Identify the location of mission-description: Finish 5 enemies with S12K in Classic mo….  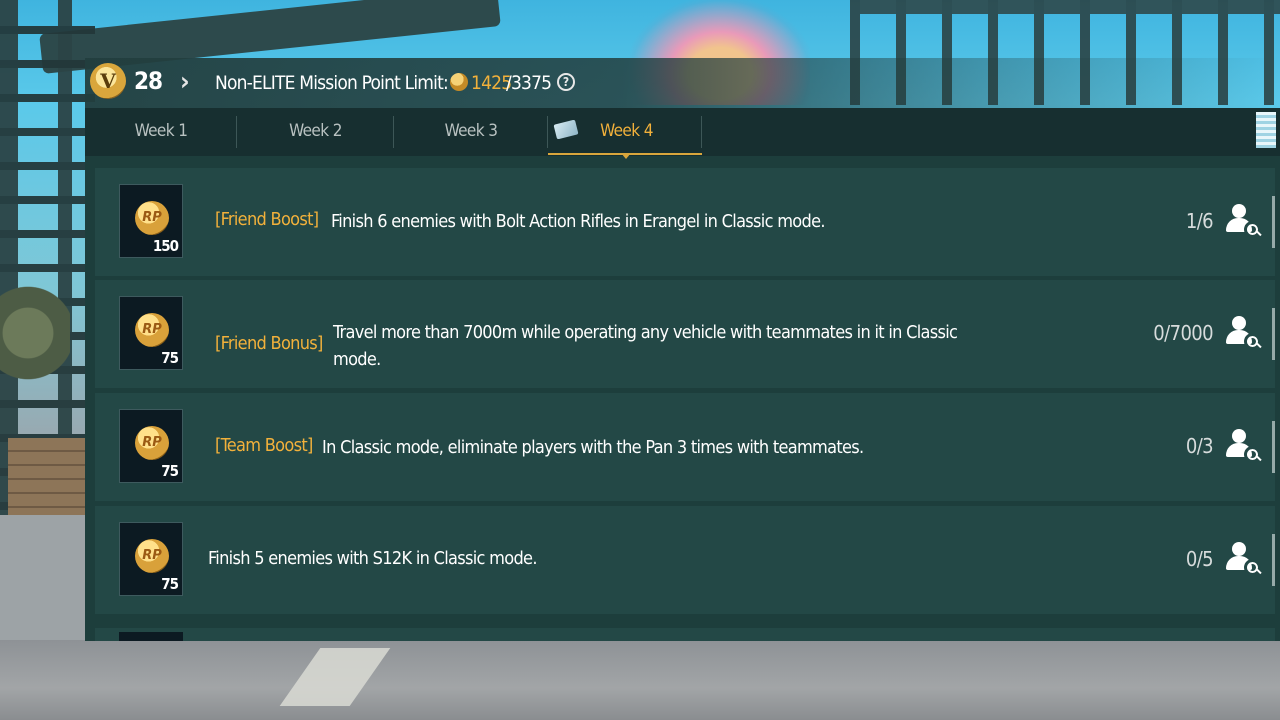
(372, 558).